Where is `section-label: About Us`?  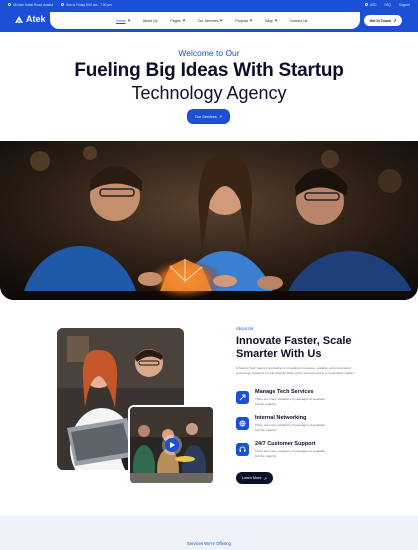
section-label: About Us is located at coordinates (245, 328).